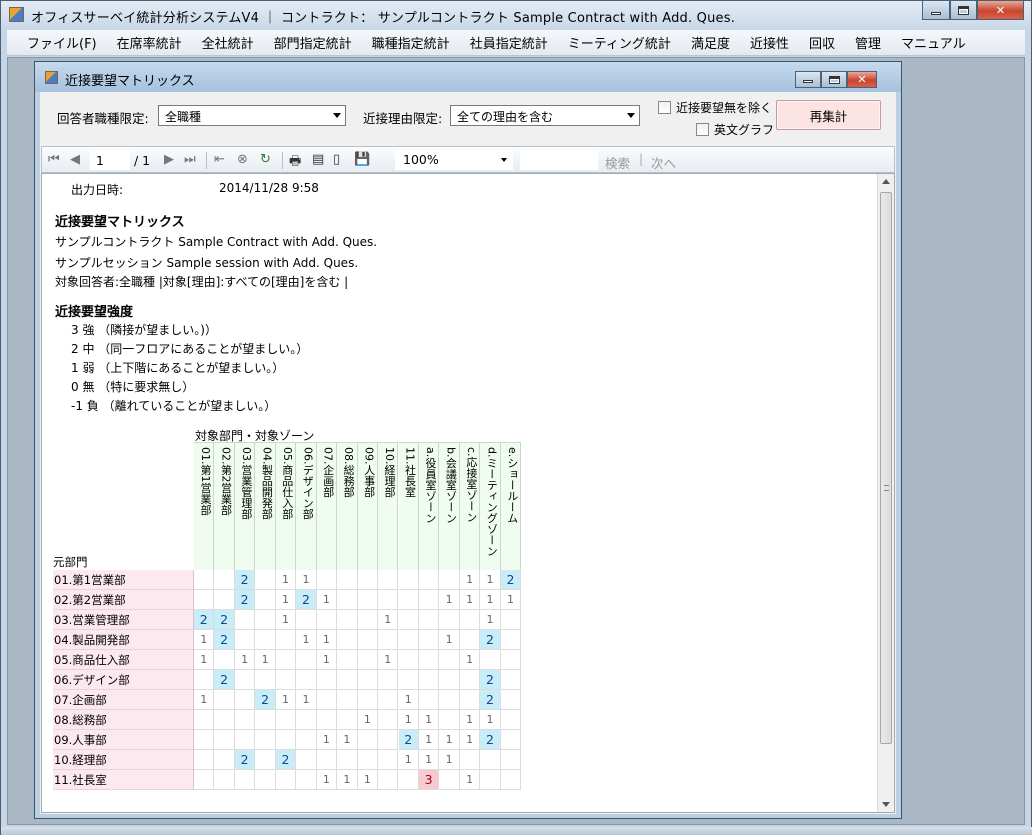 The image size is (1032, 835). What do you see at coordinates (313, 42) in the screenshot?
I see `menu-department-stats: 部門指定統計` at bounding box center [313, 42].